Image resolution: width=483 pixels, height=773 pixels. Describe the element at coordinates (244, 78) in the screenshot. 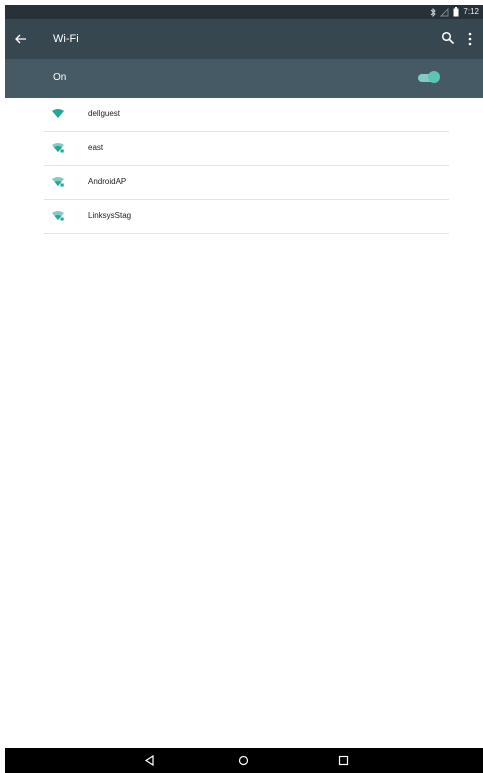

I see `wifi-switch-bar: On` at that location.